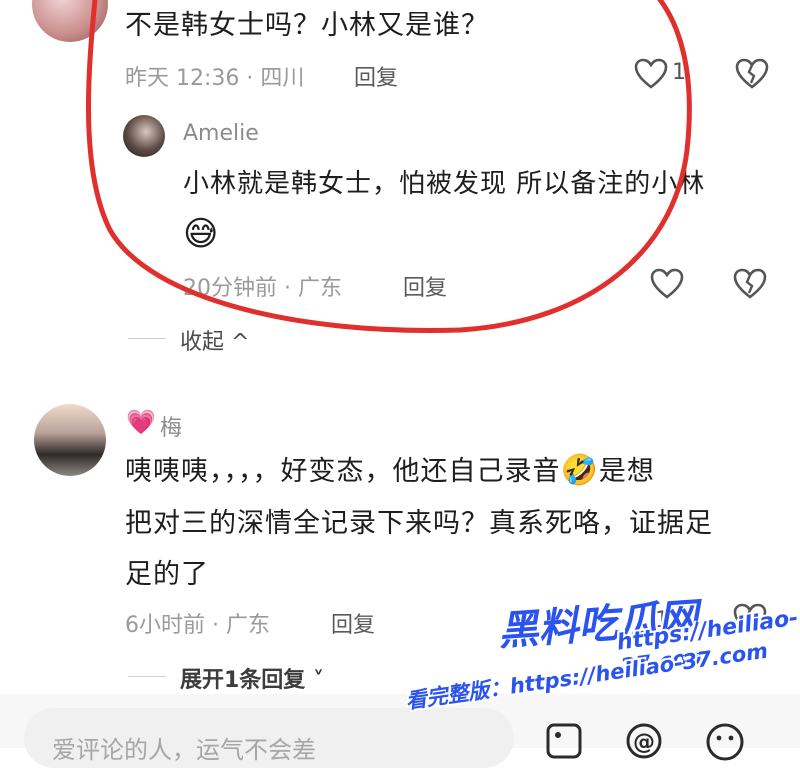 The height and width of the screenshot is (768, 800). What do you see at coordinates (564, 741) in the screenshot?
I see `image-icon` at bounding box center [564, 741].